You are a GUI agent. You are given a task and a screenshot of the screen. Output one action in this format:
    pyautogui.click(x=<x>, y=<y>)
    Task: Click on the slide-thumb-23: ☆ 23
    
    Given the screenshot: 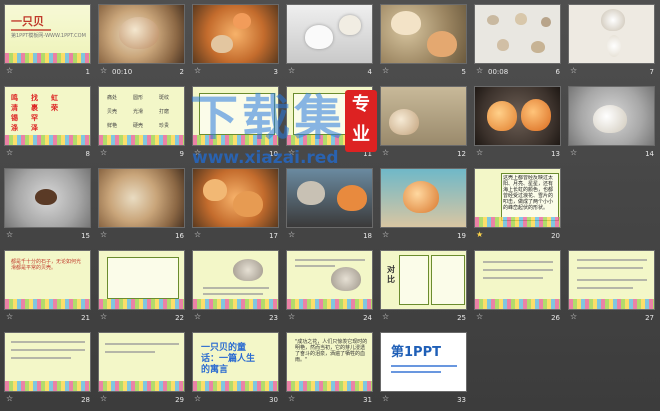 What is the action you would take?
    pyautogui.click(x=235, y=287)
    